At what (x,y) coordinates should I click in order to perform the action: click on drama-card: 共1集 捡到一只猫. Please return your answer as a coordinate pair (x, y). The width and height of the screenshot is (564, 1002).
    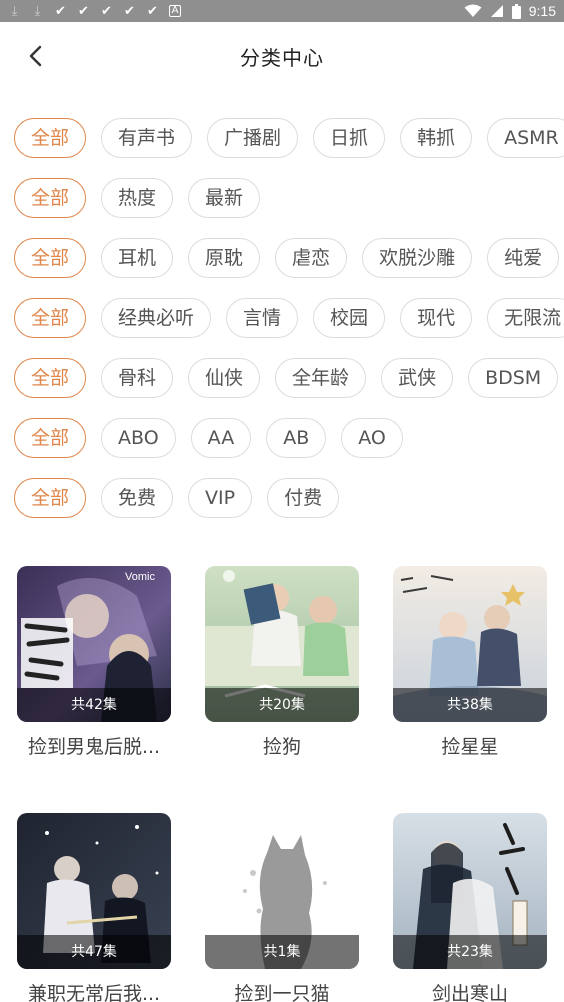
    Looking at the image, I should click on (282, 907).